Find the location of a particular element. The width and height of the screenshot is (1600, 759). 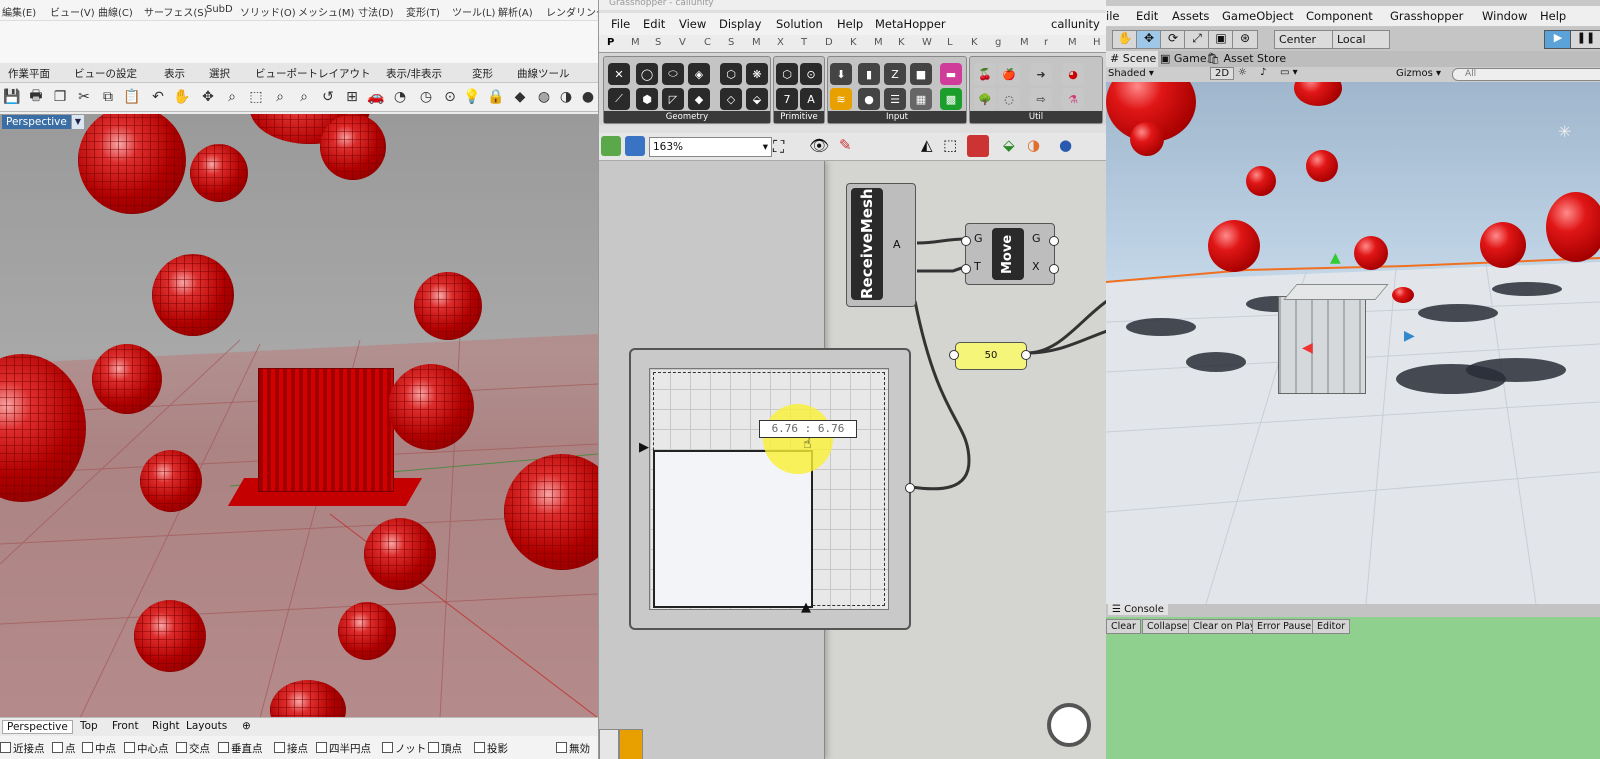

material-icon: ◑ is located at coordinates (1033, 145).